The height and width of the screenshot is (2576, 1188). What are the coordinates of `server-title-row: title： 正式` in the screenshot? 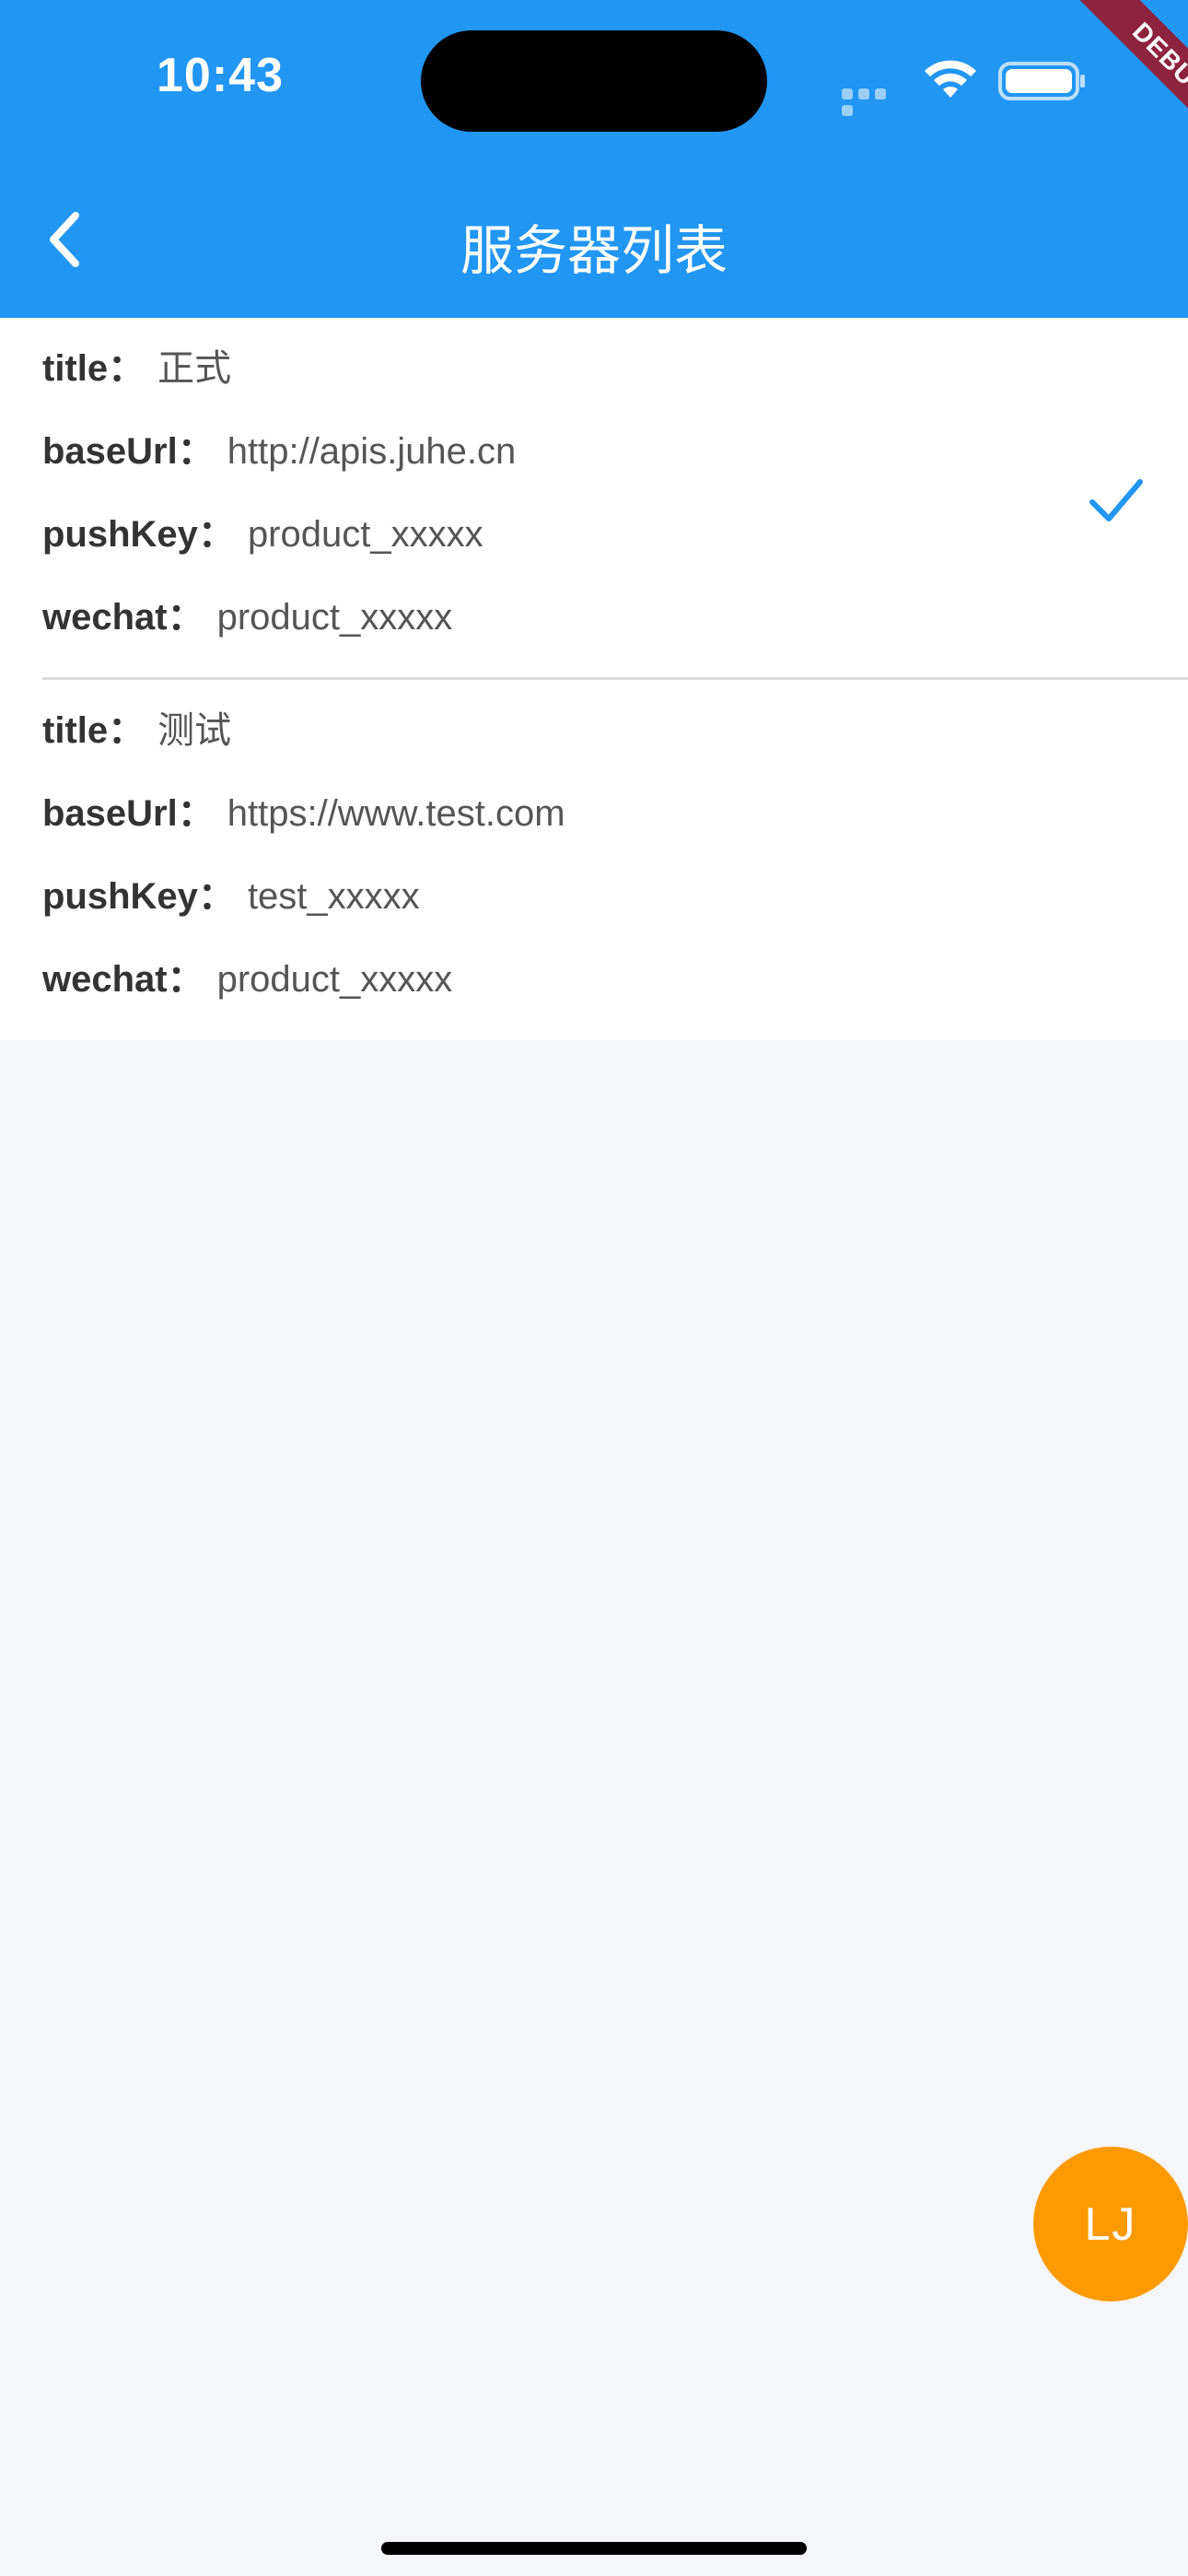 It's located at (615, 386).